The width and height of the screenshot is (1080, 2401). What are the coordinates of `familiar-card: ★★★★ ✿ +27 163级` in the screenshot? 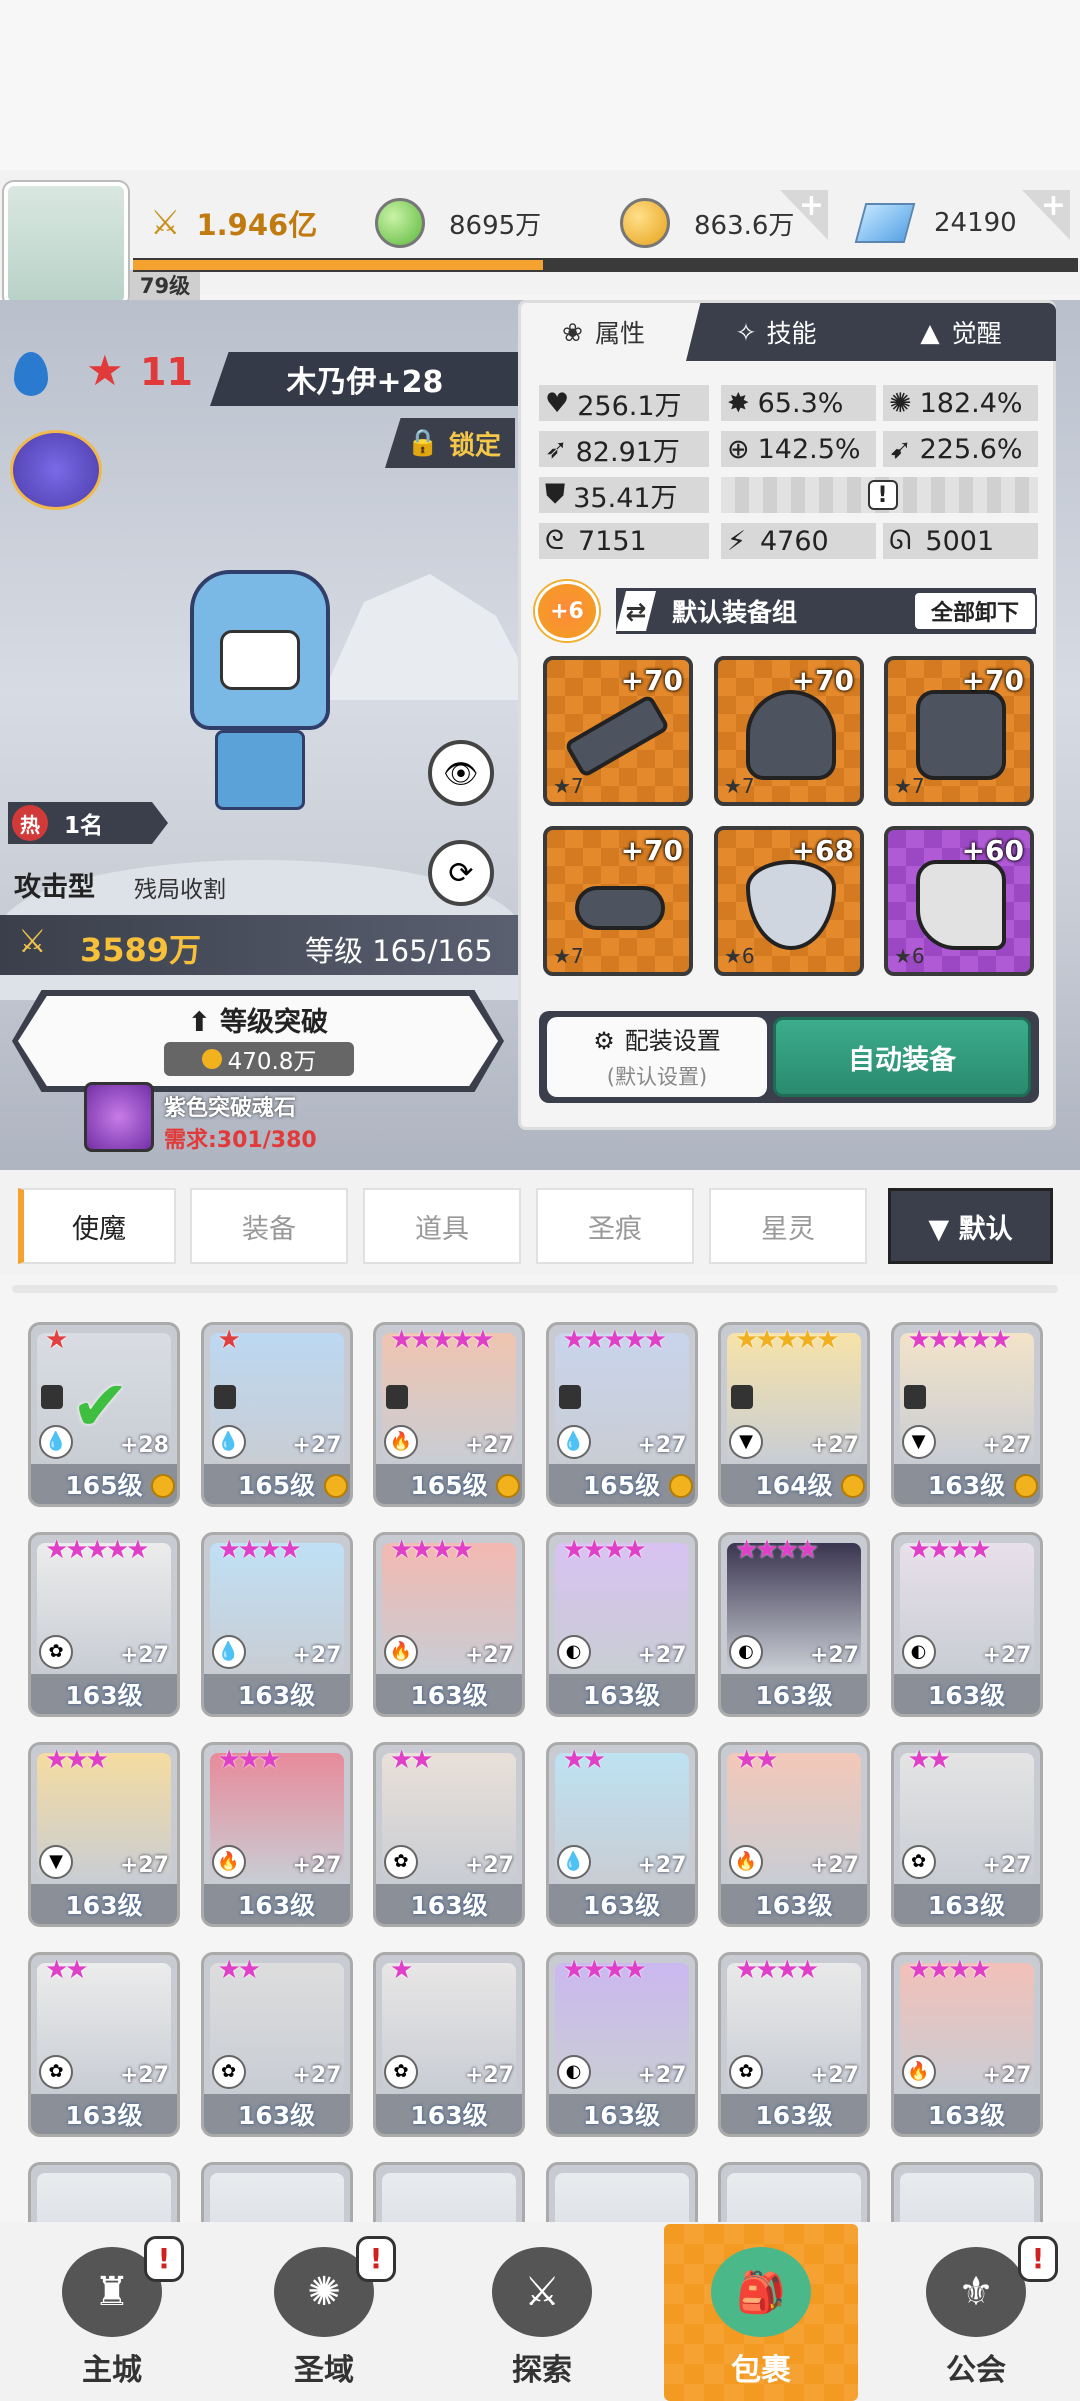 It's located at (794, 2044).